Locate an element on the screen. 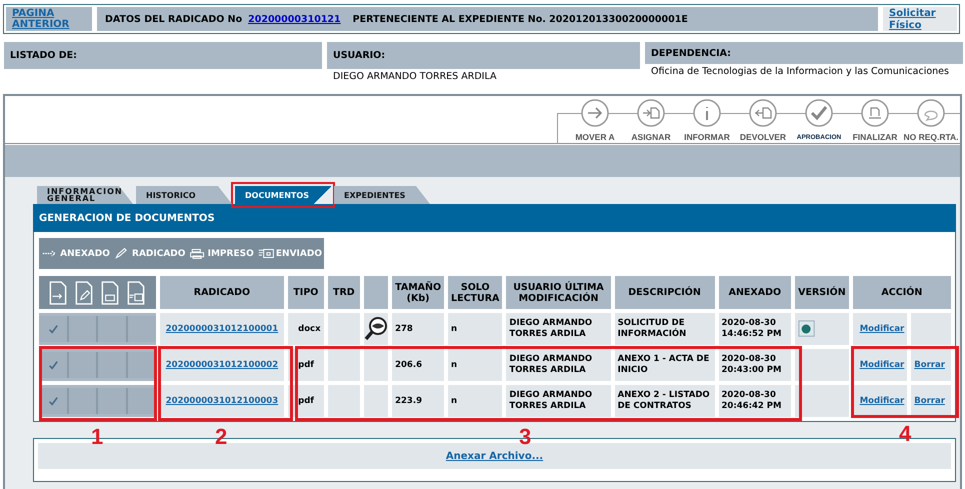  document-version-icon is located at coordinates (807, 329).